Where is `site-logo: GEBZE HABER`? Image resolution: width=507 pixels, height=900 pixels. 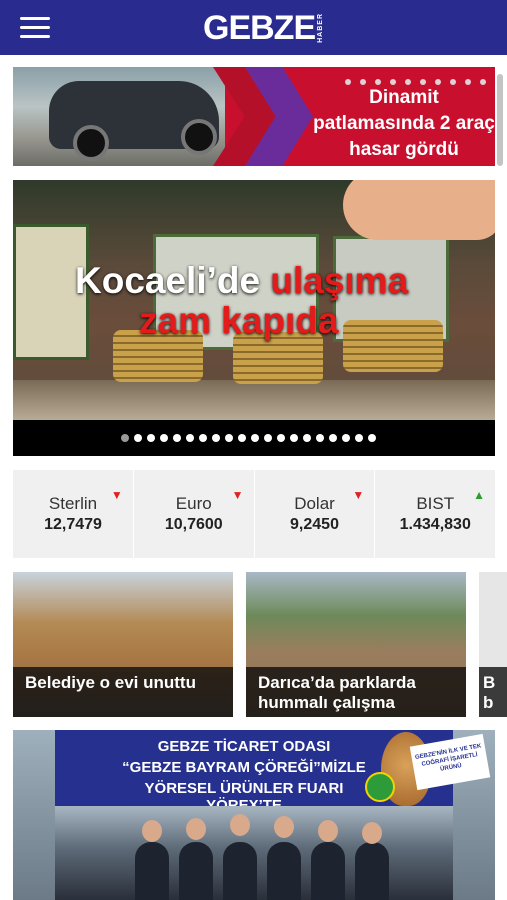 site-logo: GEBZE HABER is located at coordinates (263, 28).